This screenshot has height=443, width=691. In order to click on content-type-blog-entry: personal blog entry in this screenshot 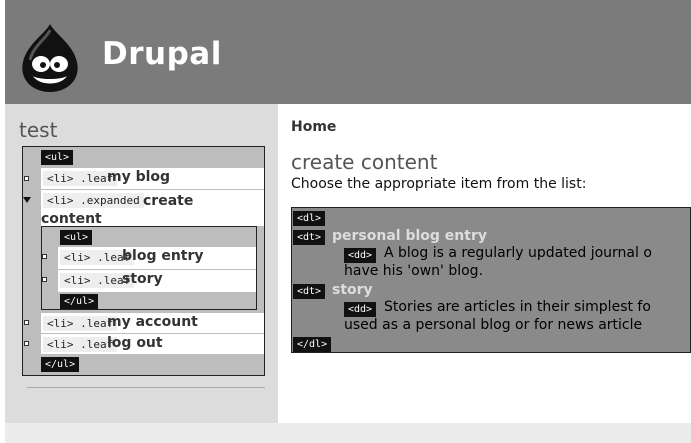, I will do `click(409, 236)`.